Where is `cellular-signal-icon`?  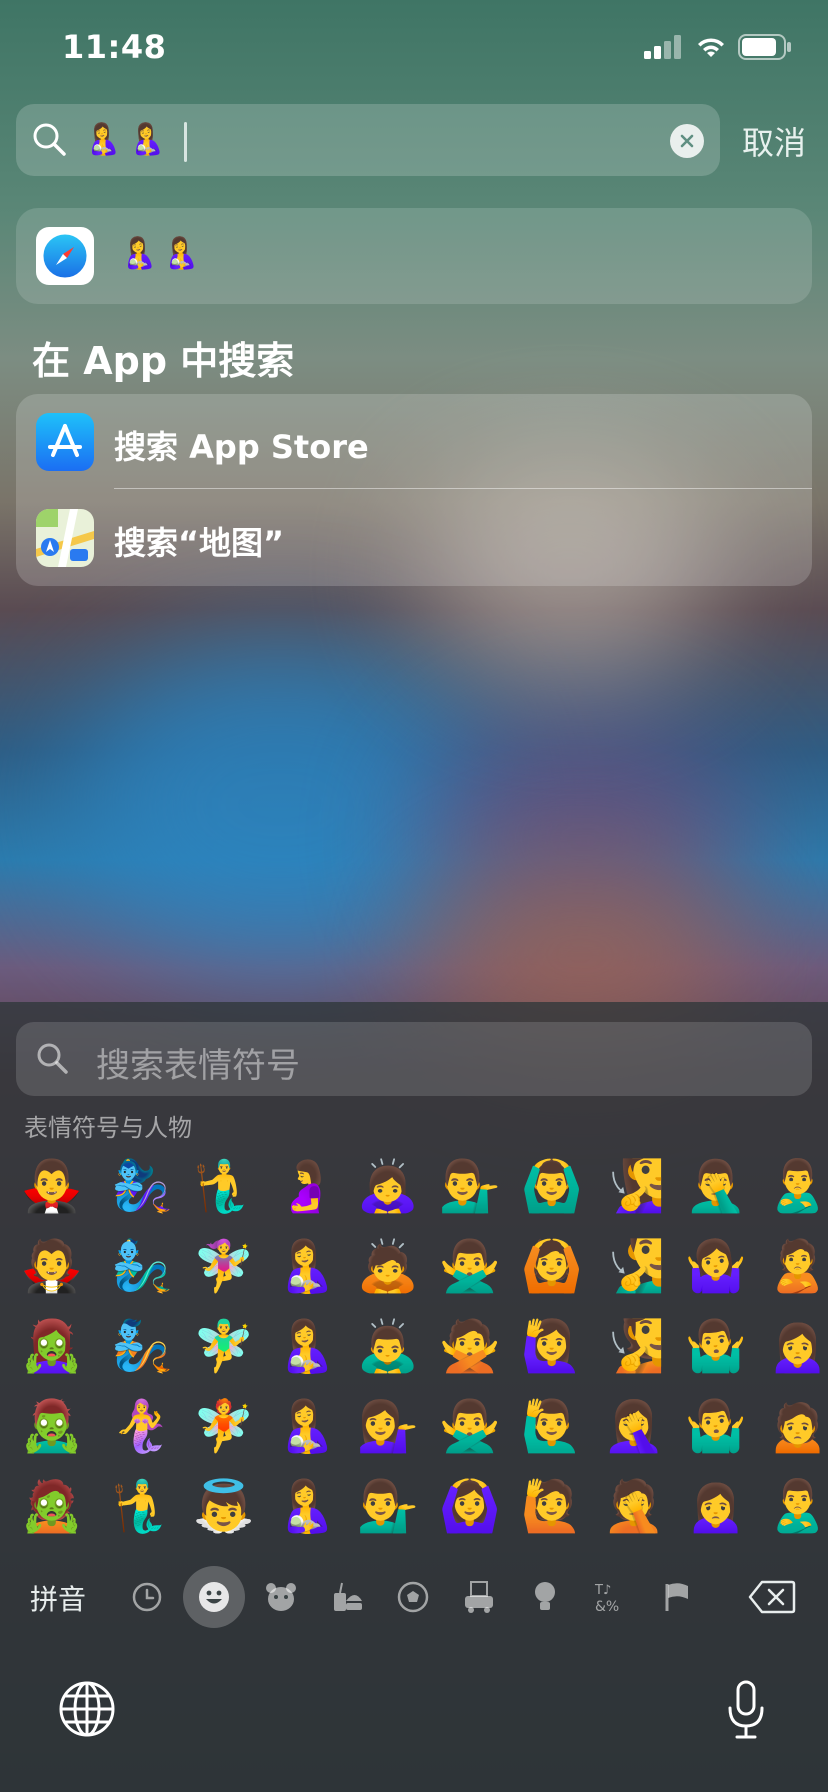 cellular-signal-icon is located at coordinates (662, 47).